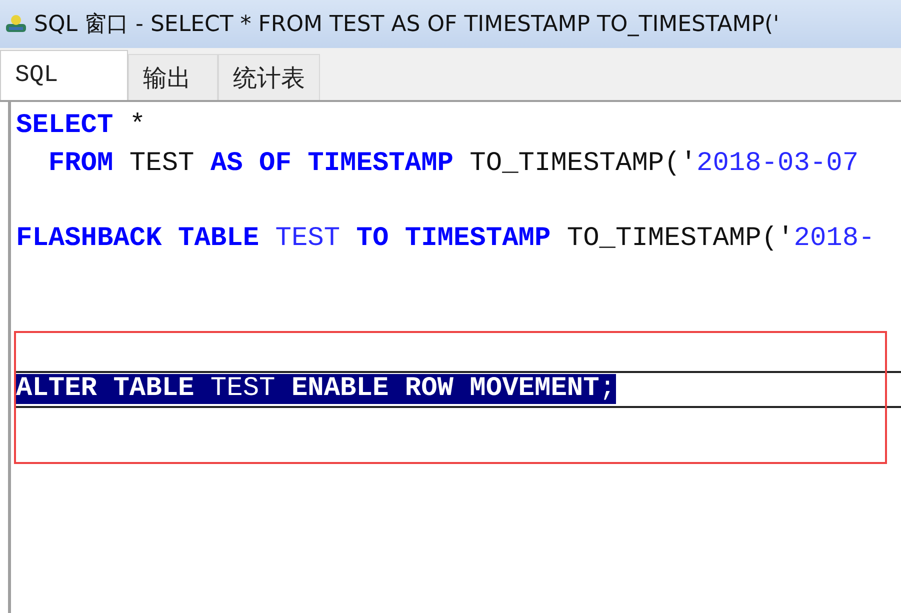  What do you see at coordinates (453, 163) in the screenshot?
I see `code-line: FROM TEST AS OF TIMESTAMP TO_TIMESTAMP('2018-03-07` at bounding box center [453, 163].